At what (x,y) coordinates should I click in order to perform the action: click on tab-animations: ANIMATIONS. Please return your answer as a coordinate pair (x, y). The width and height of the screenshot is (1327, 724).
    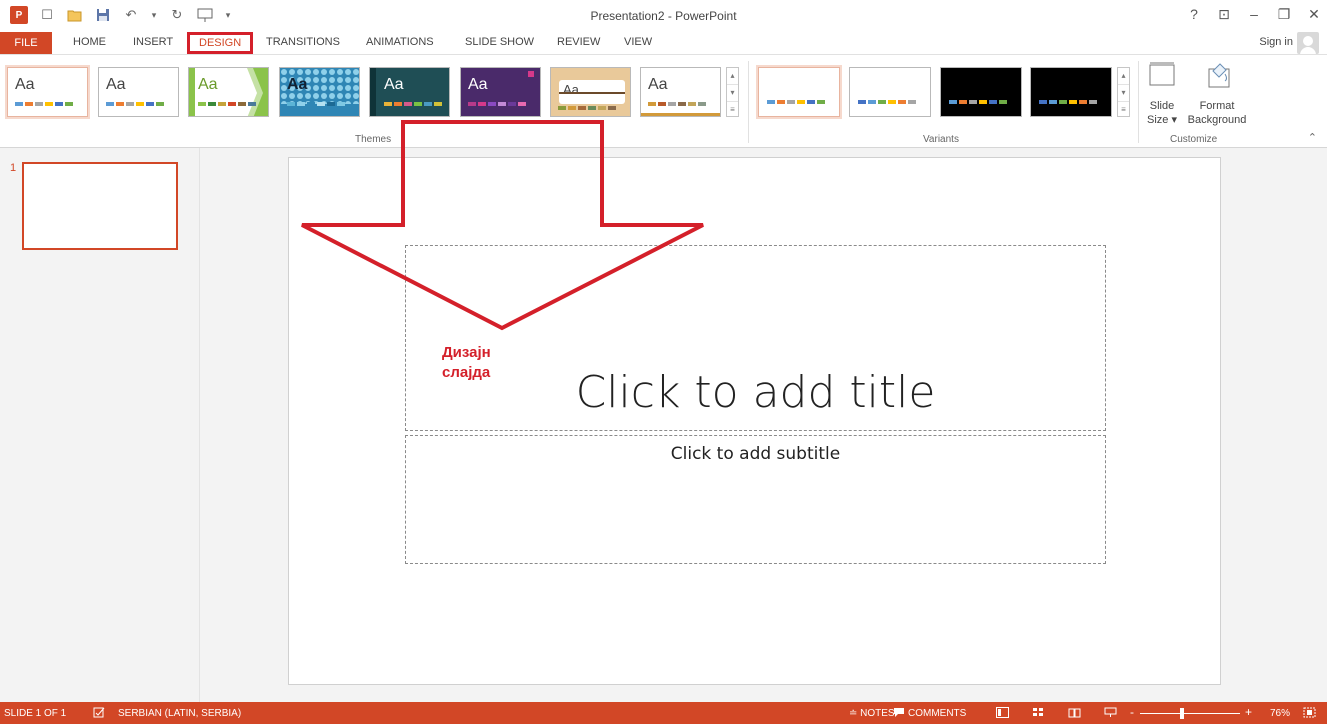
    Looking at the image, I should click on (400, 42).